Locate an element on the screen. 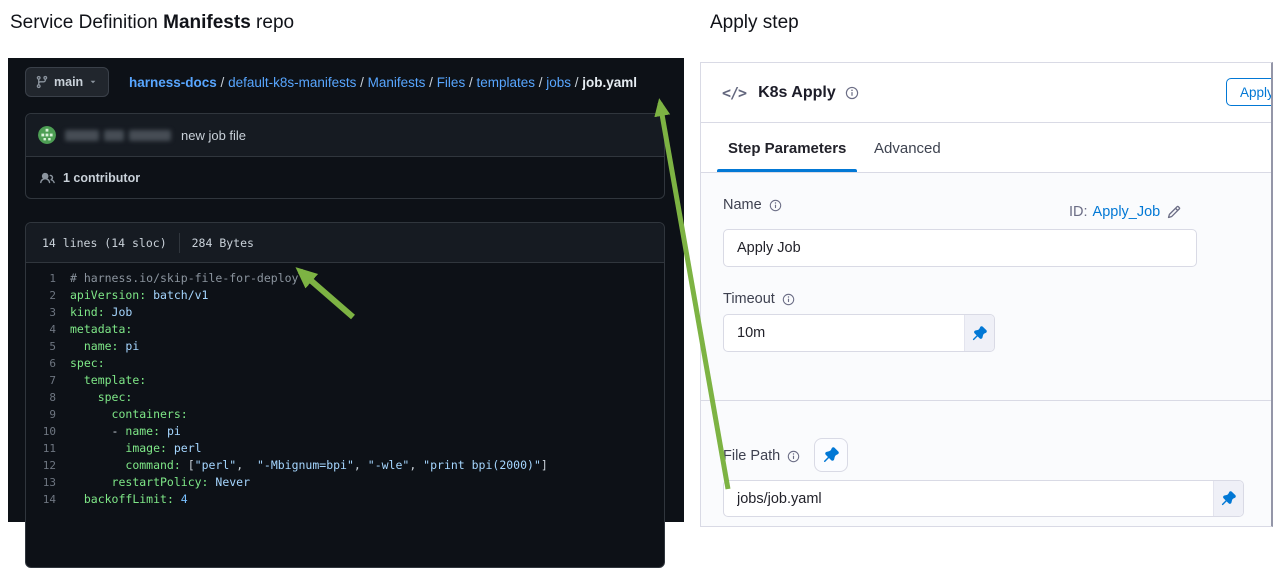 This screenshot has width=1286, height=568. line-number: 8 is located at coordinates (48, 397).